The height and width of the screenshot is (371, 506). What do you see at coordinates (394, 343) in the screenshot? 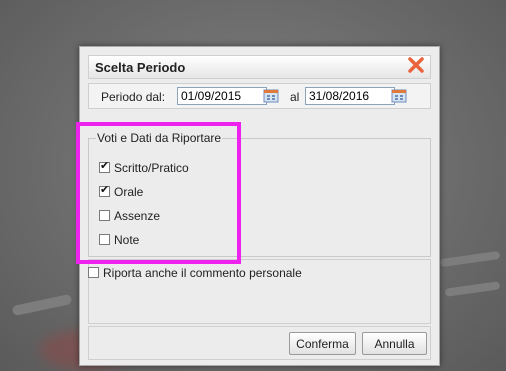
I see `cancel-button: Annulla` at bounding box center [394, 343].